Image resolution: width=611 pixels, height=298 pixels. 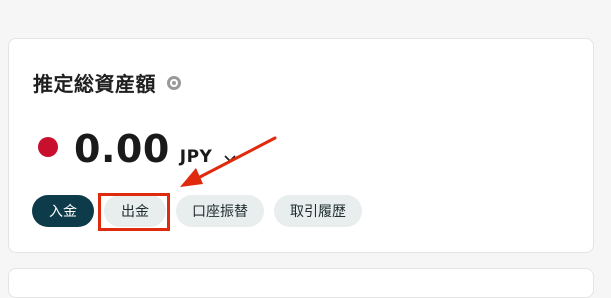 I want to click on account-transfer-button: 口座振替, so click(x=220, y=211).